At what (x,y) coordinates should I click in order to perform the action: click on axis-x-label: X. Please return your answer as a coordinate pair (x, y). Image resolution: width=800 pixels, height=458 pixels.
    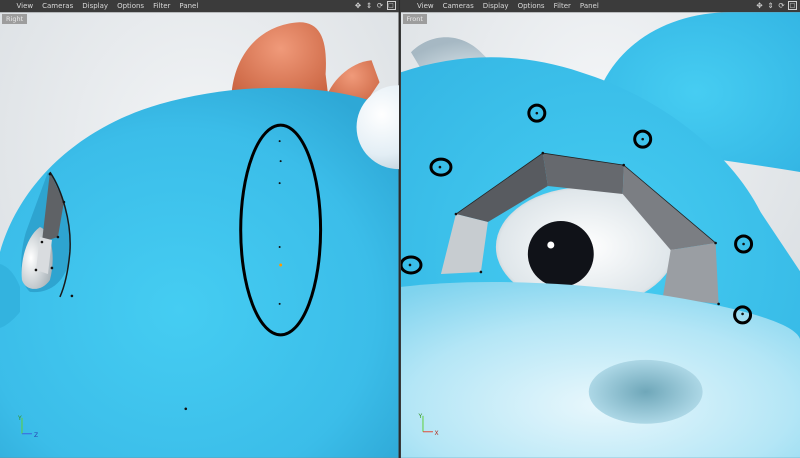
    Looking at the image, I should click on (436, 433).